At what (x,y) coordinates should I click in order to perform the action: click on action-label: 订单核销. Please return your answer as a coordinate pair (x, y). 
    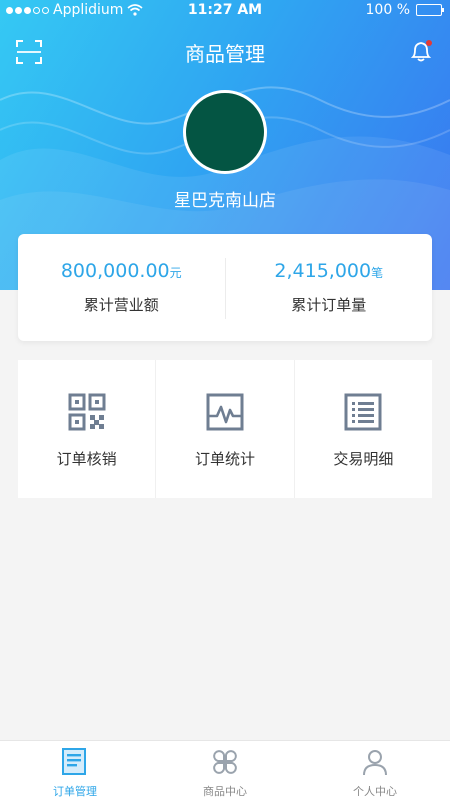
    Looking at the image, I should click on (86, 459).